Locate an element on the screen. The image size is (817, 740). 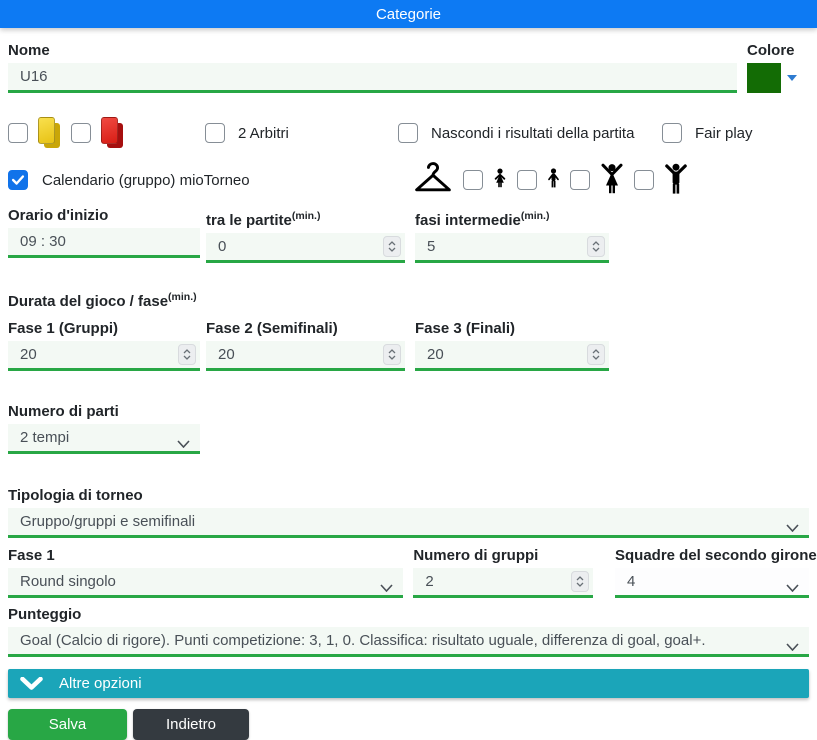
tipologia-label: Tipologia di torneo is located at coordinates (75, 495).